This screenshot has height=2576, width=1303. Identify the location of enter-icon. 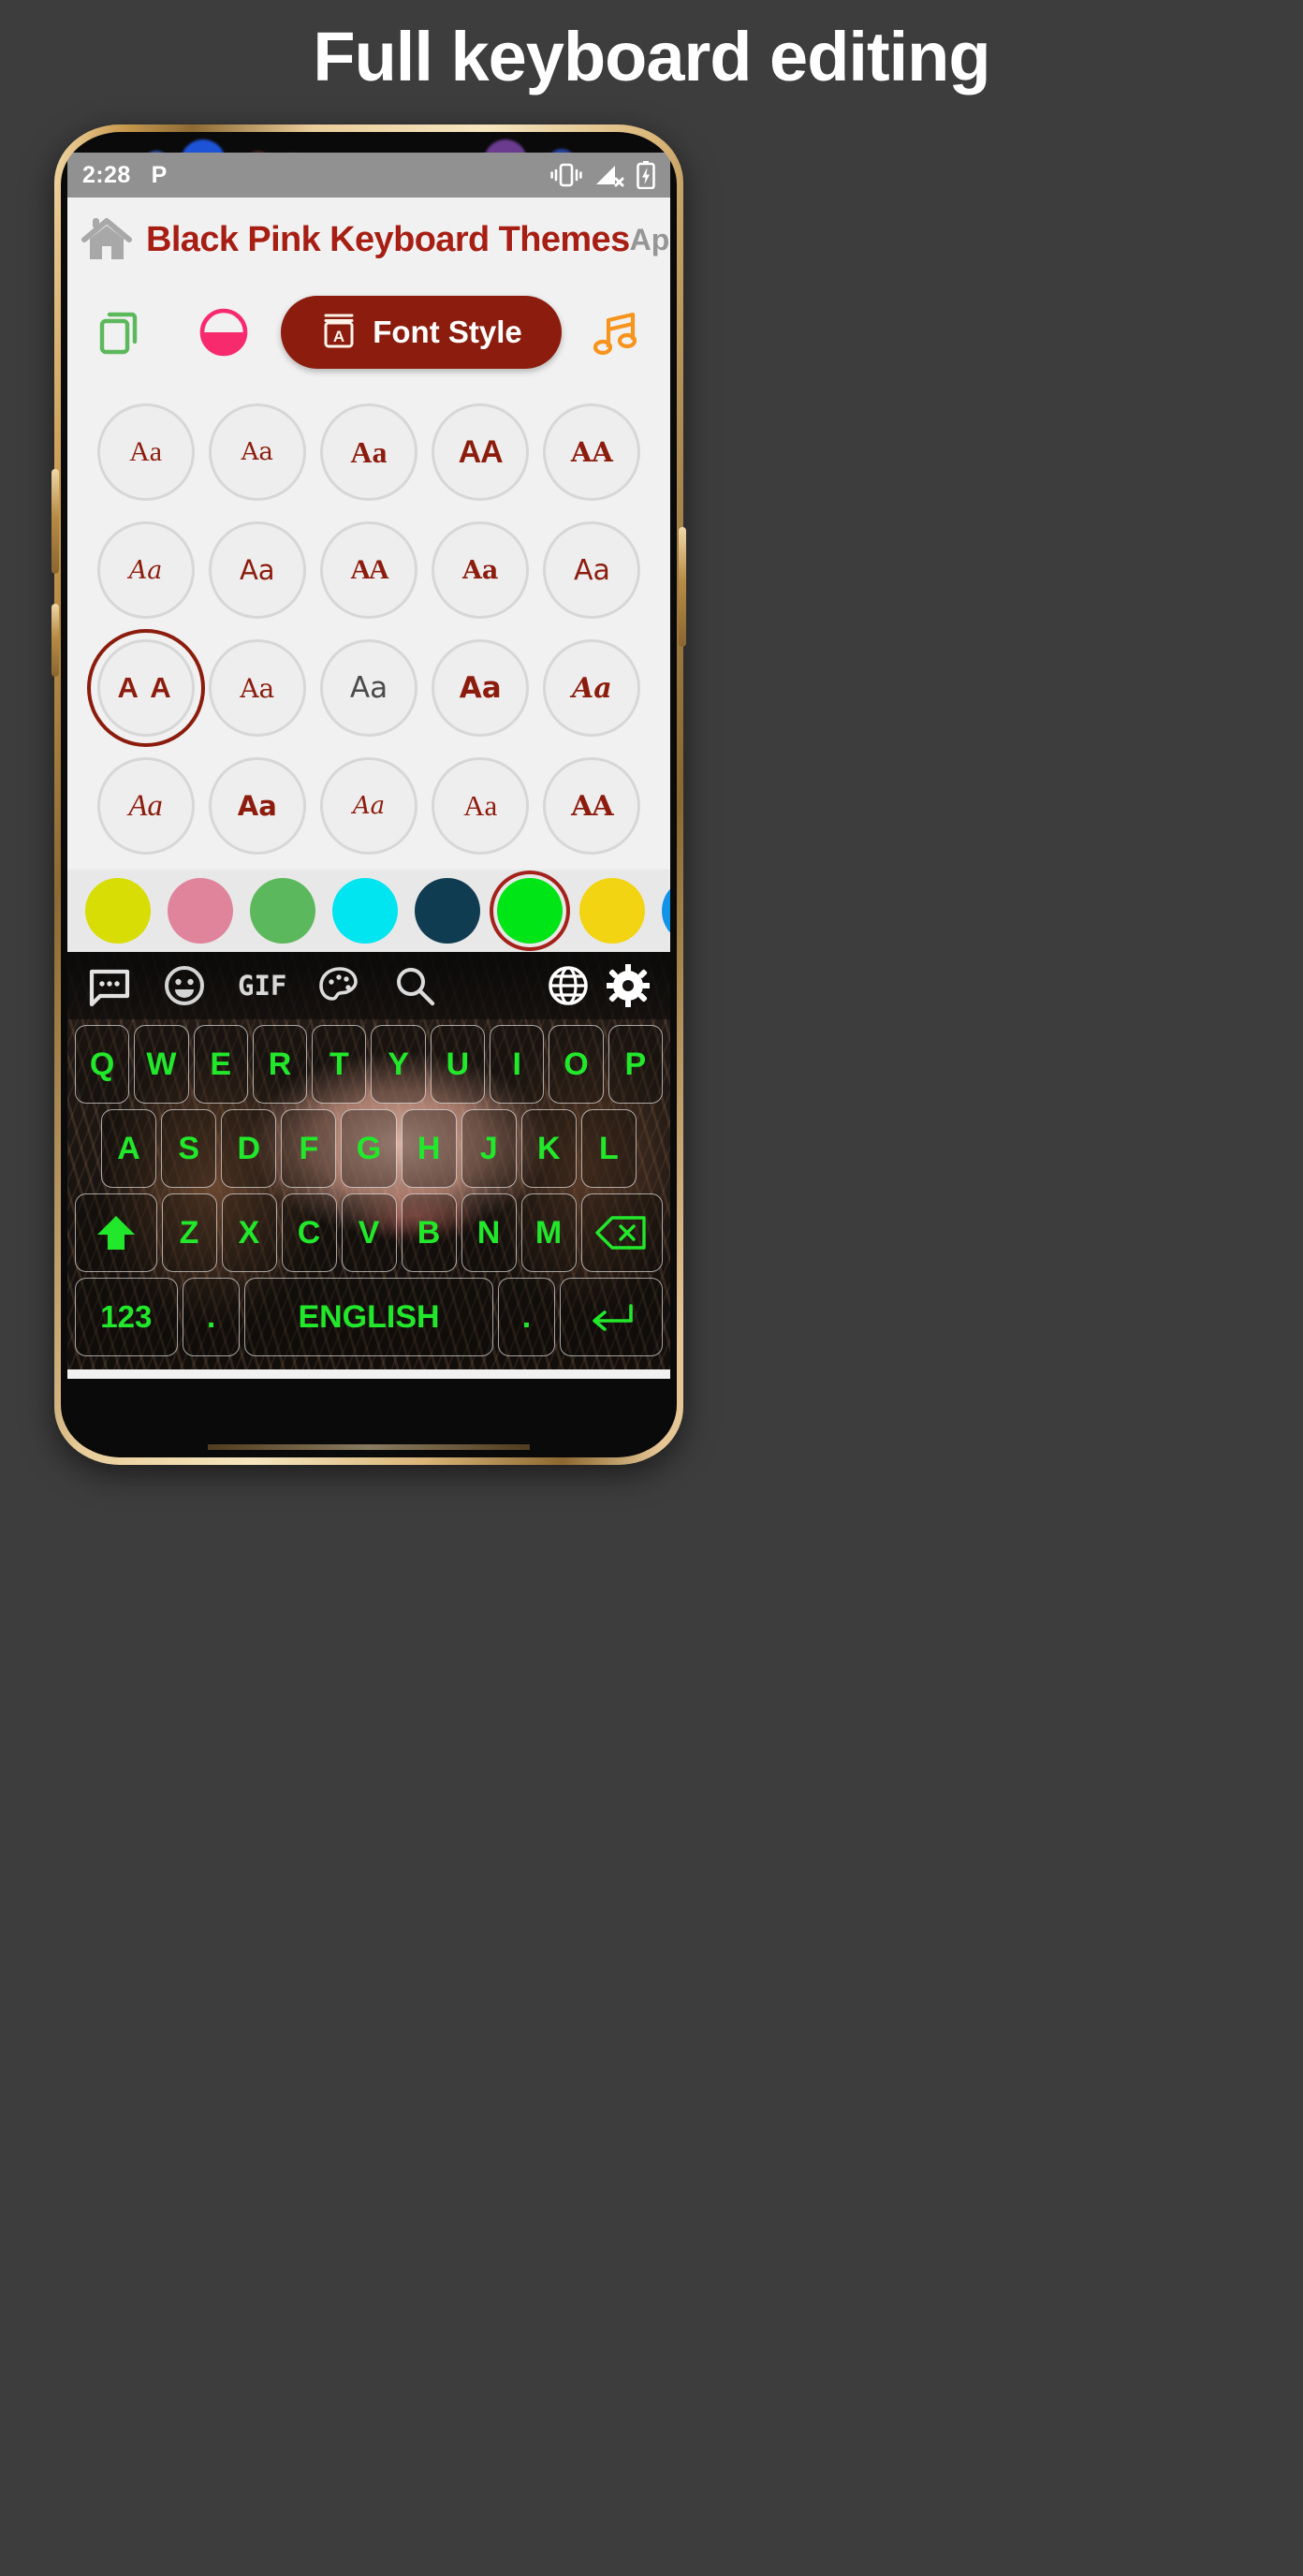
(612, 1317).